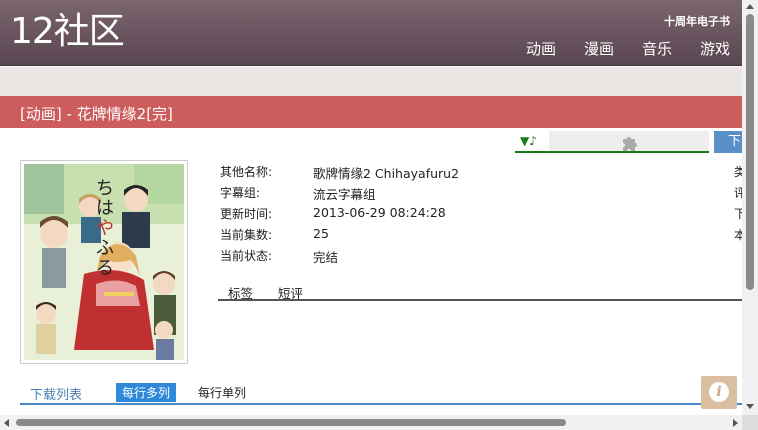 This screenshot has height=430, width=758. What do you see at coordinates (697, 21) in the screenshot?
I see `ebook-link: 十周年电子书` at bounding box center [697, 21].